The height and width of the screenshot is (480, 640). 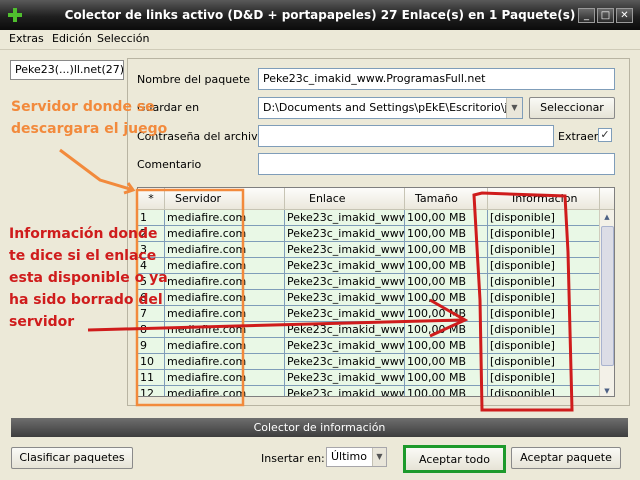 What do you see at coordinates (607, 296) in the screenshot?
I see `scroll-thumb` at bounding box center [607, 296].